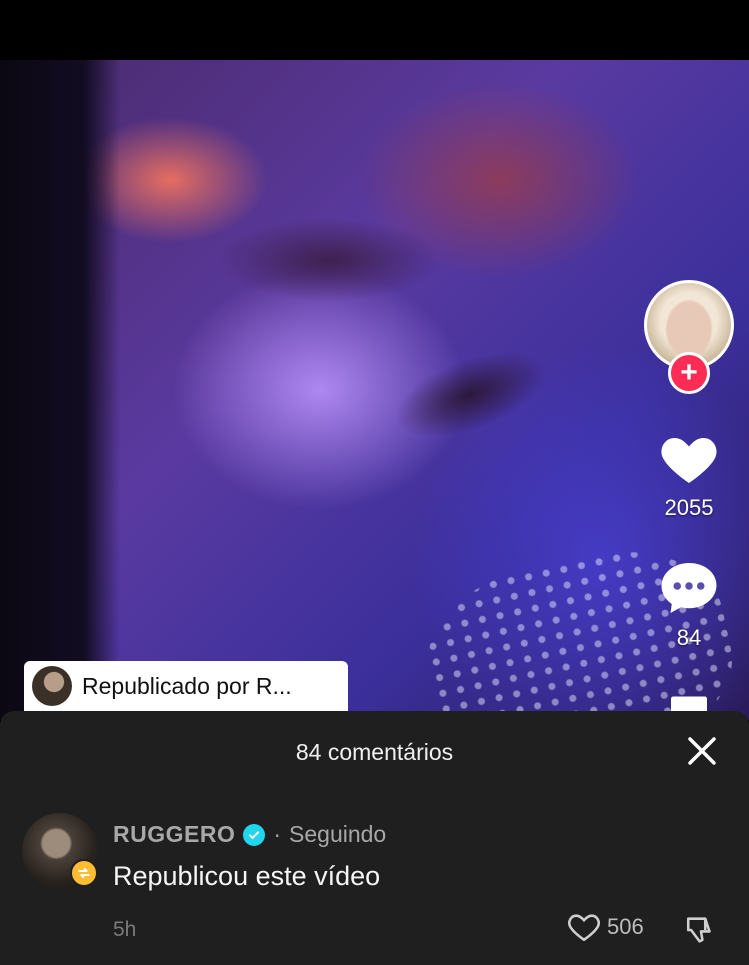 The width and height of the screenshot is (749, 965). Describe the element at coordinates (689, 507) in the screenshot. I see `like-count: 2055` at that location.